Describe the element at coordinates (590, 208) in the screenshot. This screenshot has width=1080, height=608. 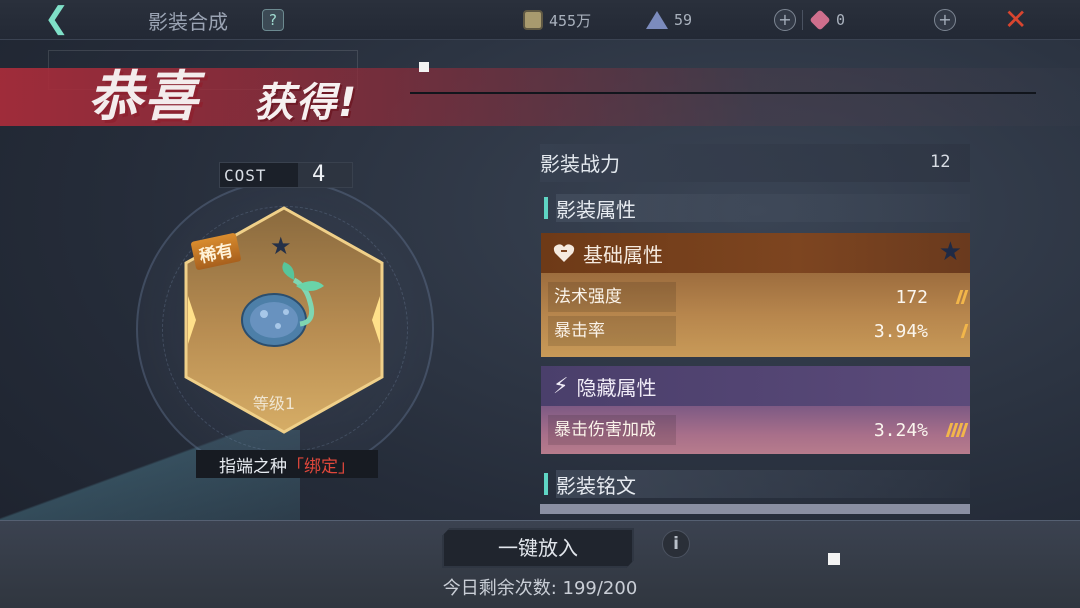
I see `attributes-title: 影装属性` at that location.